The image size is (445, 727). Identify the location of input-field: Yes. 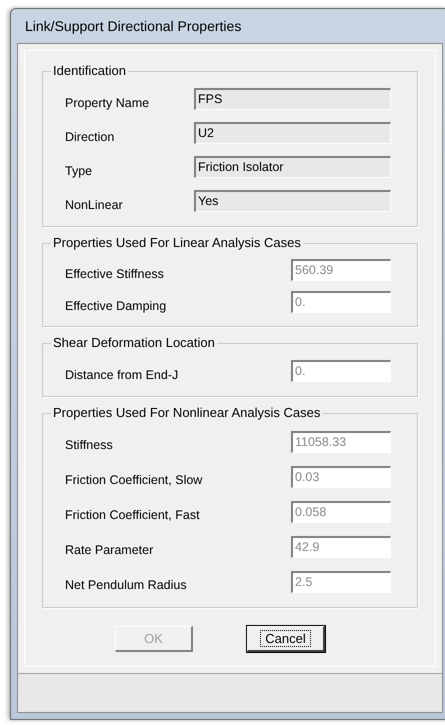
(292, 201).